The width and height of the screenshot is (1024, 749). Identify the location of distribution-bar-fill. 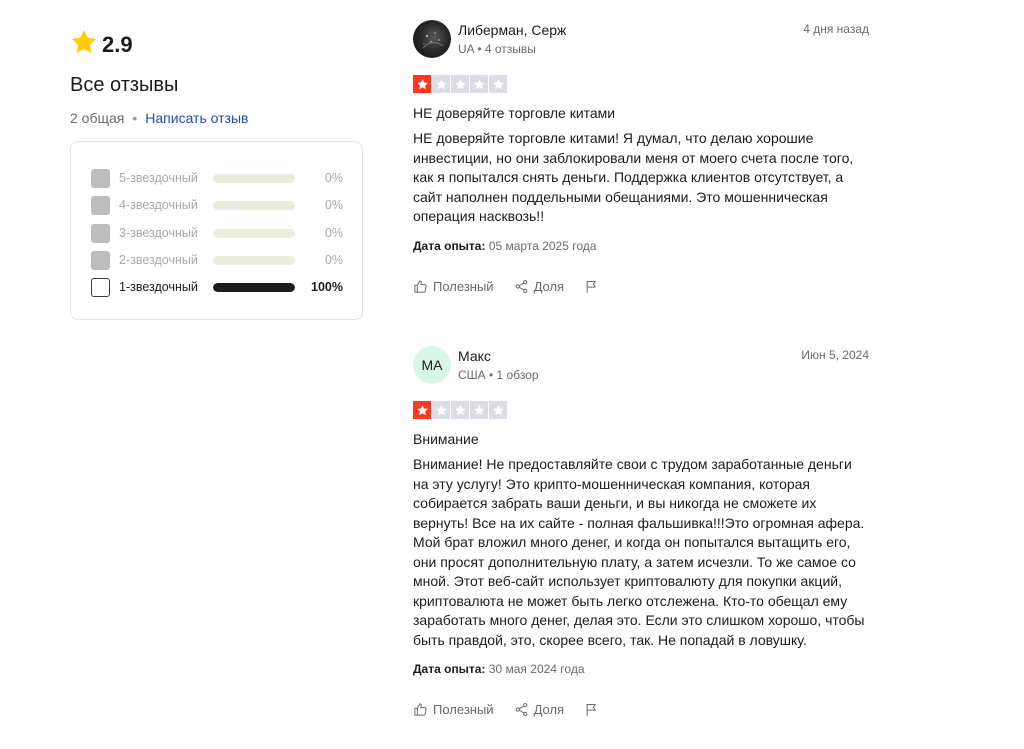
(254, 287).